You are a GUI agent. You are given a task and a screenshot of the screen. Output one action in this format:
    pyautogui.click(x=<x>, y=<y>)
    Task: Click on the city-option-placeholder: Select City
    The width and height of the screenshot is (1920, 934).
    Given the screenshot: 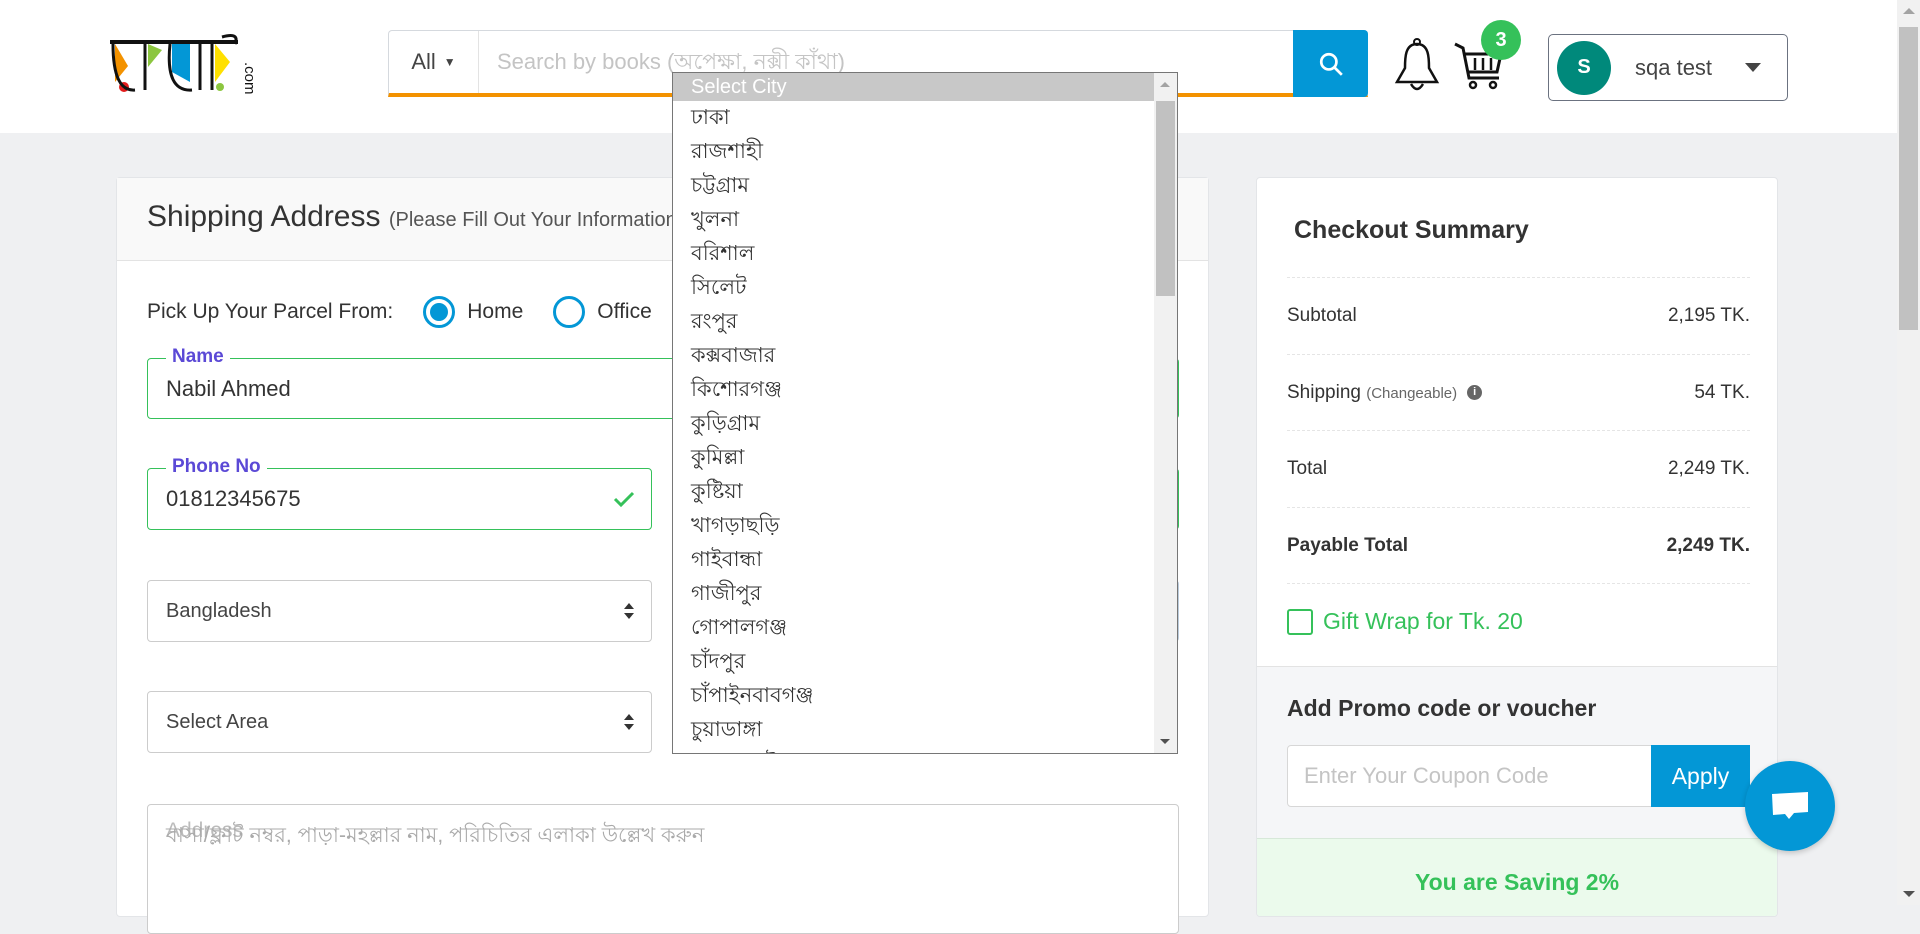 What is the action you would take?
    pyautogui.click(x=925, y=87)
    